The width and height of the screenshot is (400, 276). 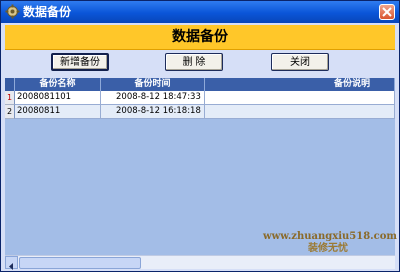 I want to click on window-title: 数据备份, so click(x=47, y=12).